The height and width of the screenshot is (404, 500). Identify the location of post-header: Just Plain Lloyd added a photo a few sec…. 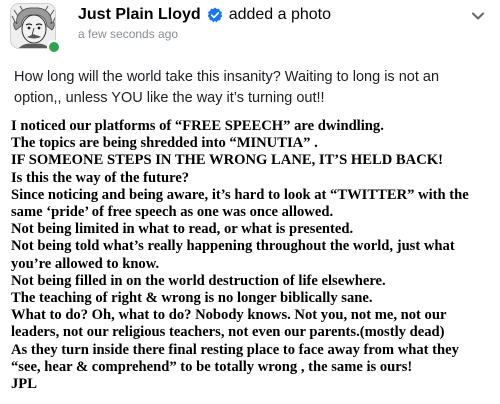
(250, 30).